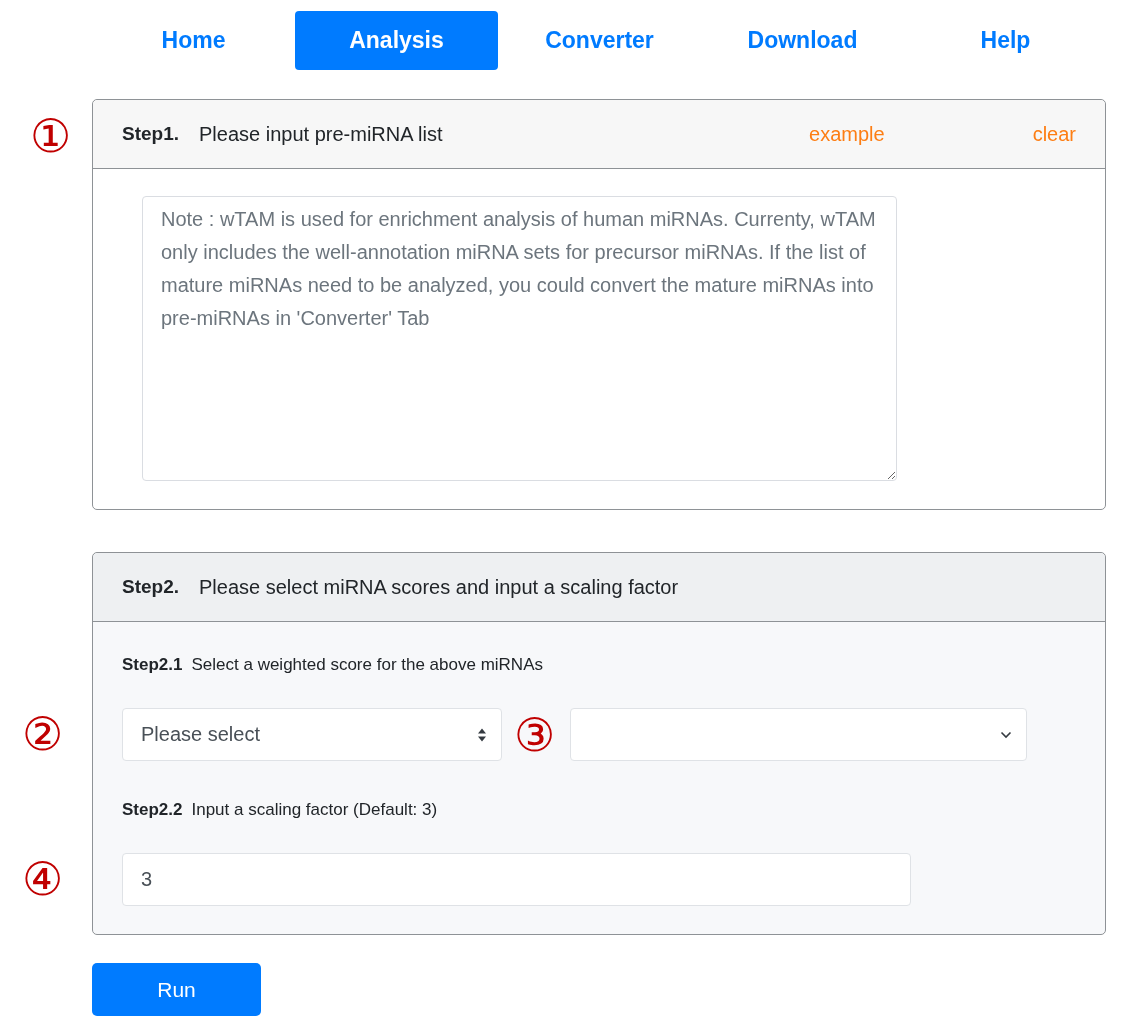 The height and width of the screenshot is (1023, 1126). What do you see at coordinates (193, 40) in the screenshot?
I see `nav-tab: Home` at bounding box center [193, 40].